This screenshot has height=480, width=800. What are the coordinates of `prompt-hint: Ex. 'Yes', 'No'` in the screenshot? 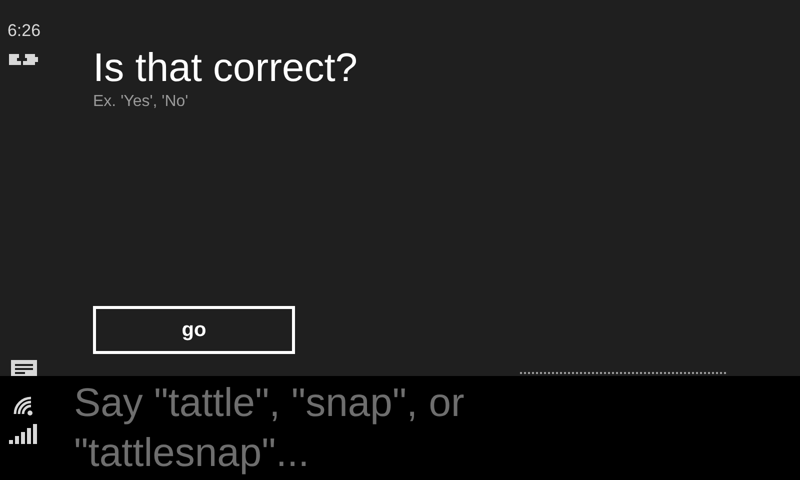 It's located at (141, 102).